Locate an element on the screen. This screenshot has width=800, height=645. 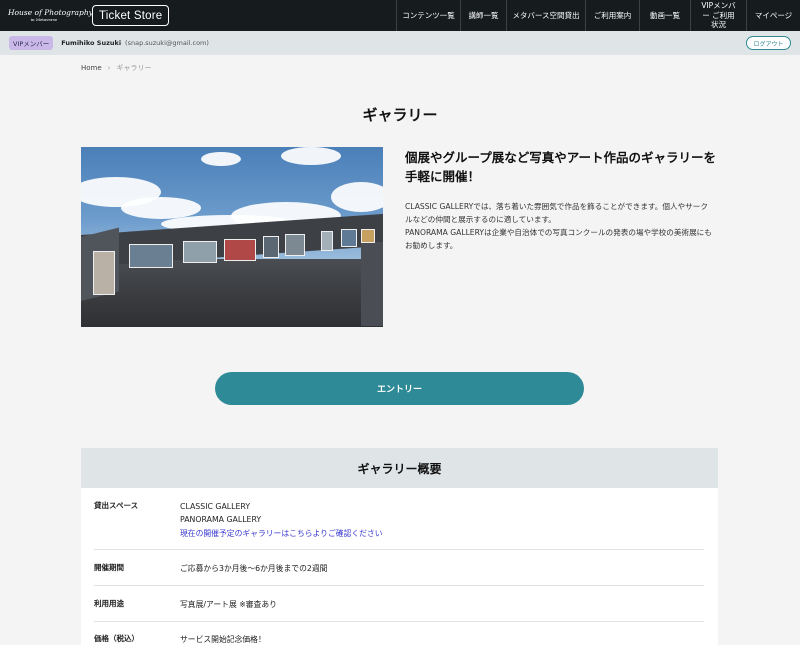
breadcrumb: Home › ギャラリー is located at coordinates (116, 68).